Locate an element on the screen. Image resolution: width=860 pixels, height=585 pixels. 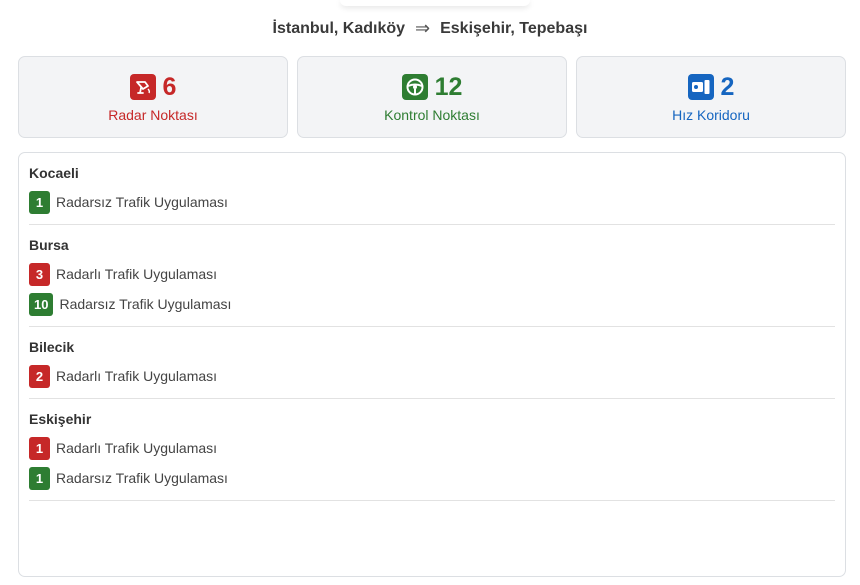
count-badge: 3 is located at coordinates (39, 274).